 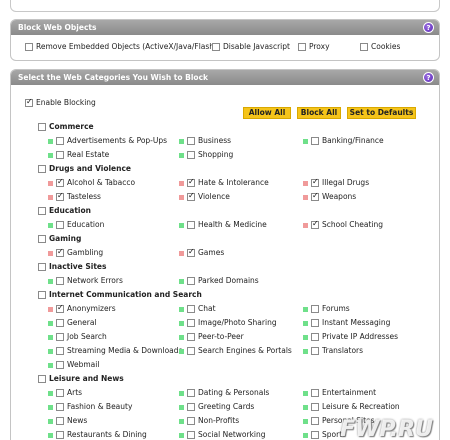 I want to click on category-item: Entertainment, so click(x=339, y=393).